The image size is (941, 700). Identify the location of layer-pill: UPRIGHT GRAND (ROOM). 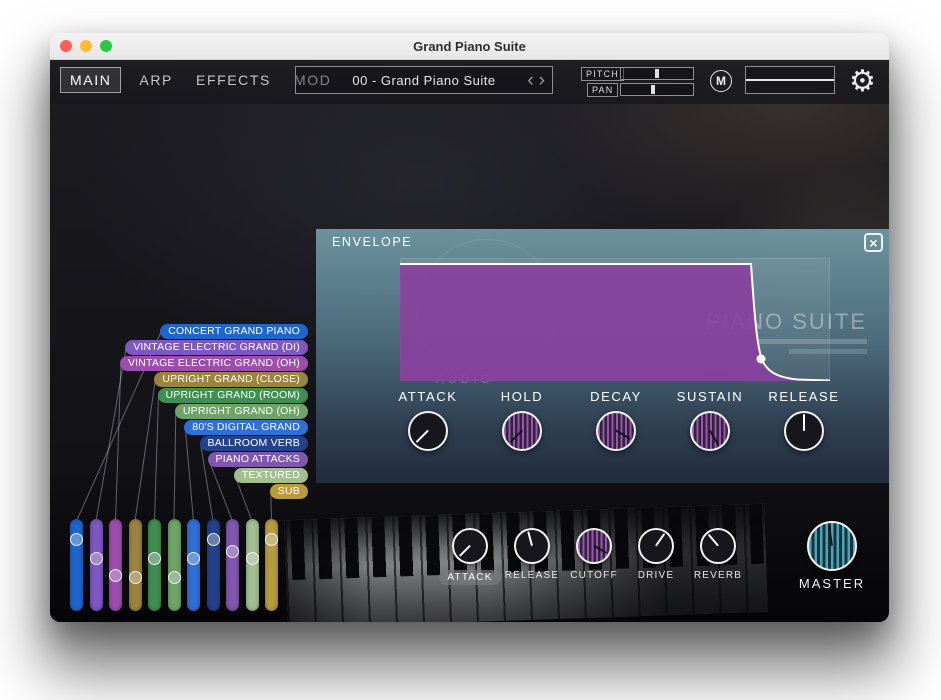
(232, 395).